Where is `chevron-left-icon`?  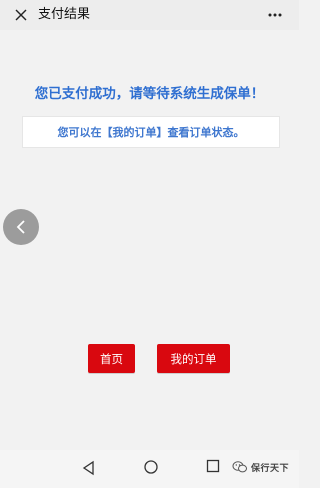 chevron-left-icon is located at coordinates (20, 227).